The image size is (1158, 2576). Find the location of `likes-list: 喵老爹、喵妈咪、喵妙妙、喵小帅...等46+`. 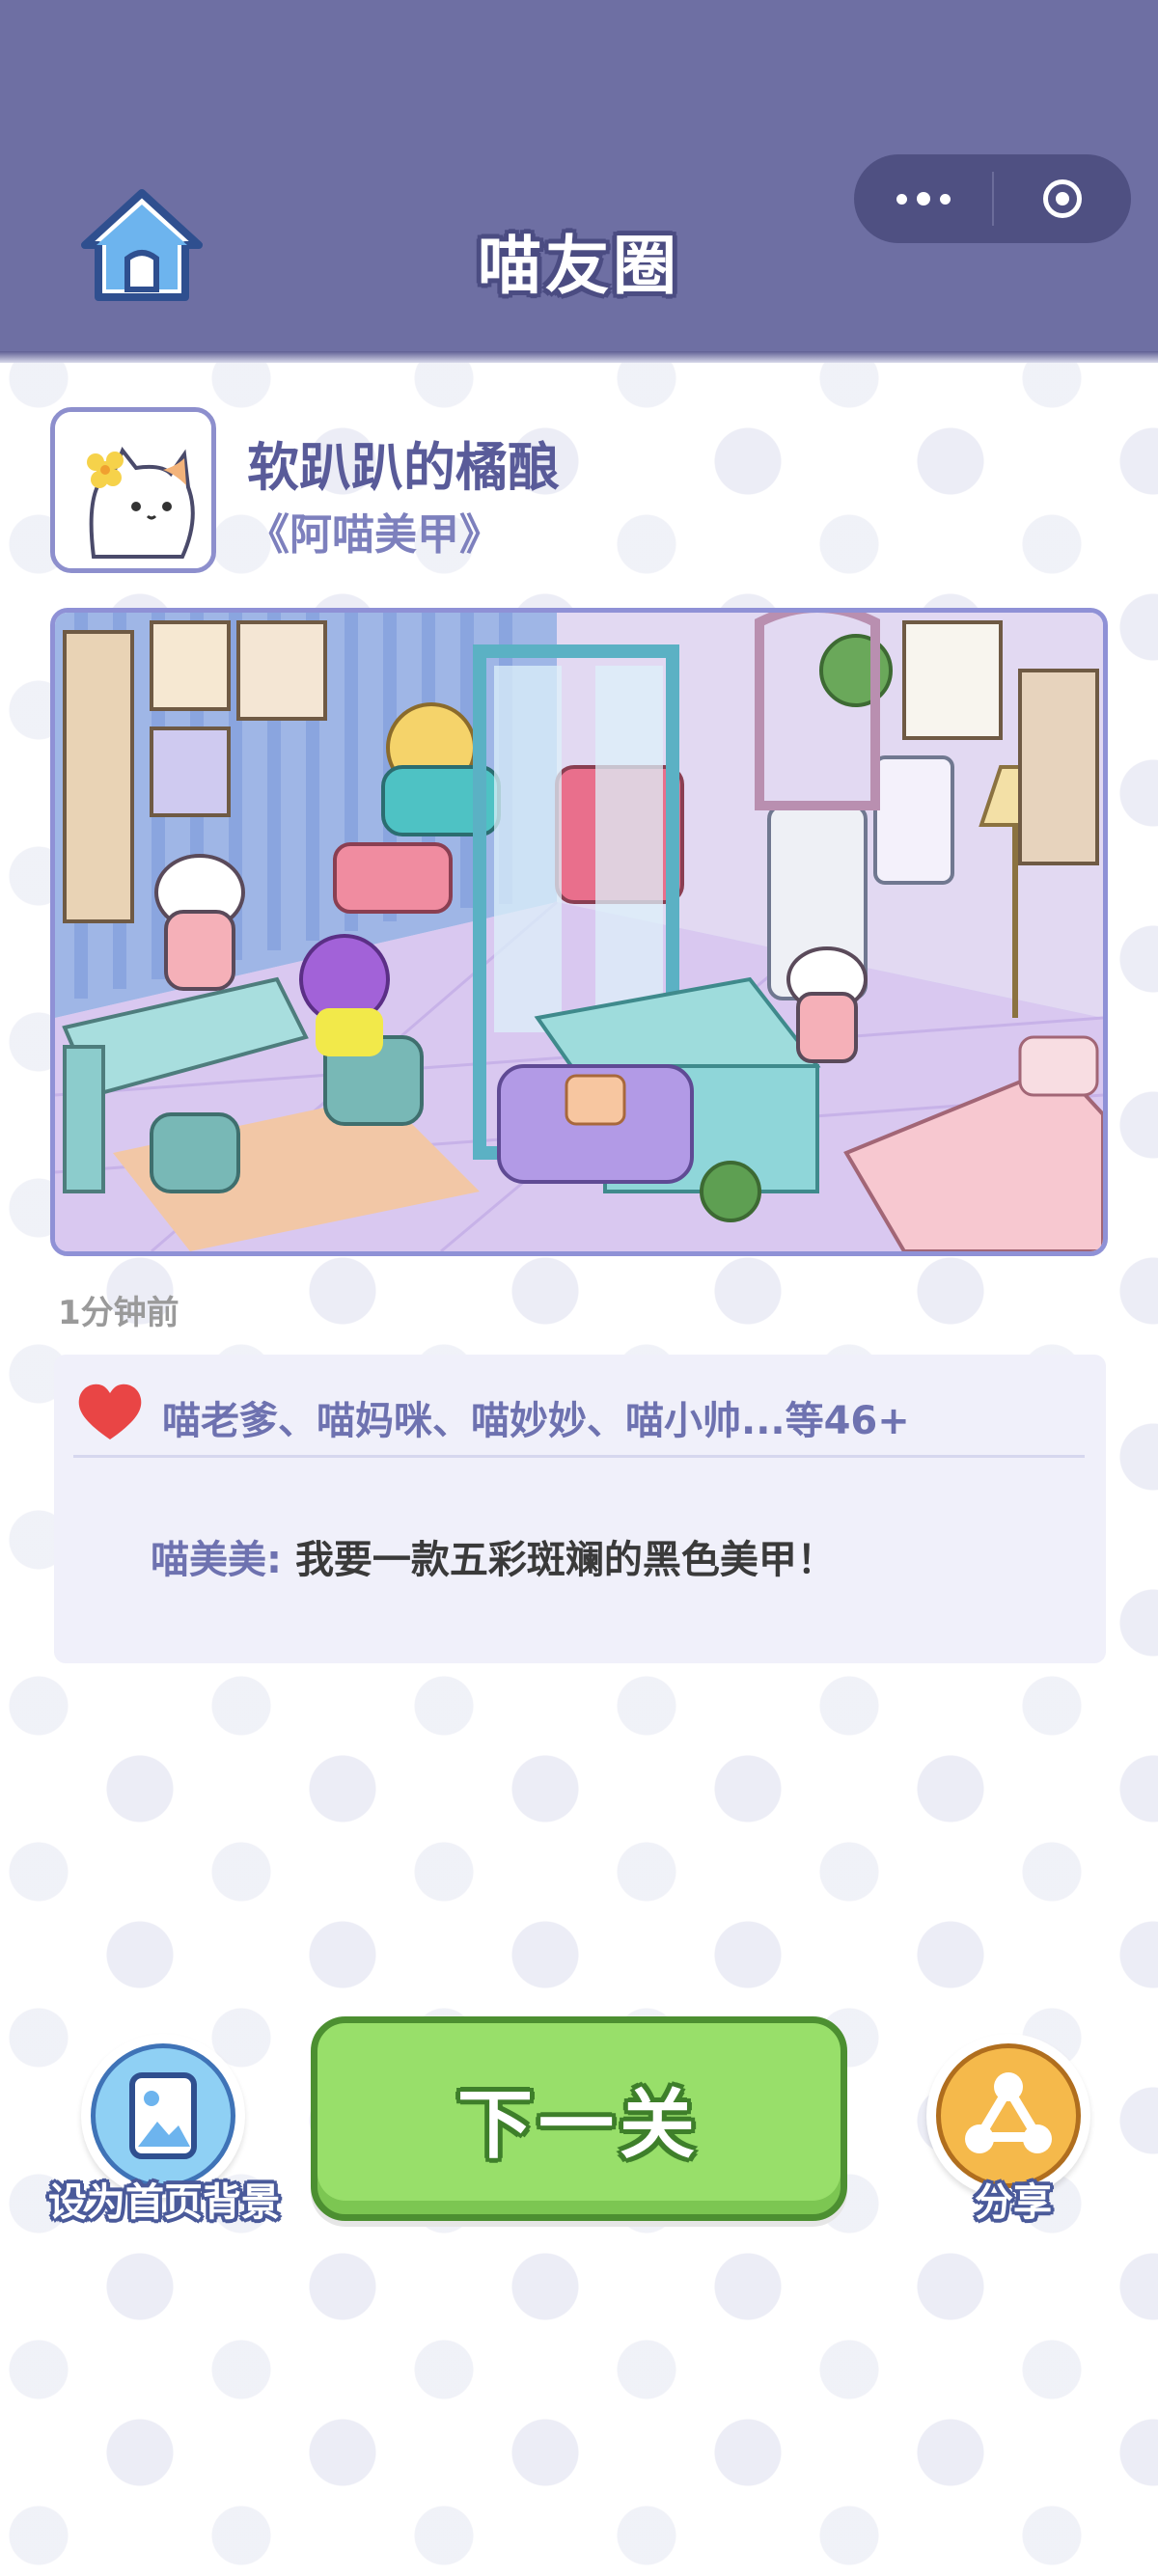

likes-list: 喵老爹、喵妈咪、喵妙妙、喵小帅...等46+ is located at coordinates (536, 1421).